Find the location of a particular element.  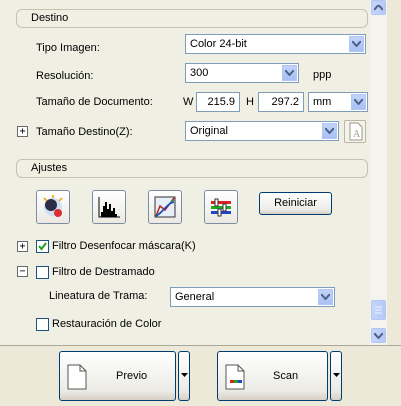

page-orientation-icon: A is located at coordinates (356, 131).